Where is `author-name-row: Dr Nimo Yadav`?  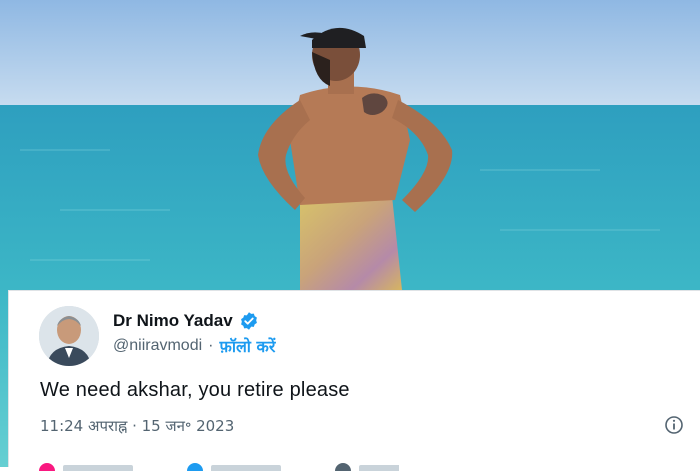 author-name-row: Dr Nimo Yadav is located at coordinates (186, 321).